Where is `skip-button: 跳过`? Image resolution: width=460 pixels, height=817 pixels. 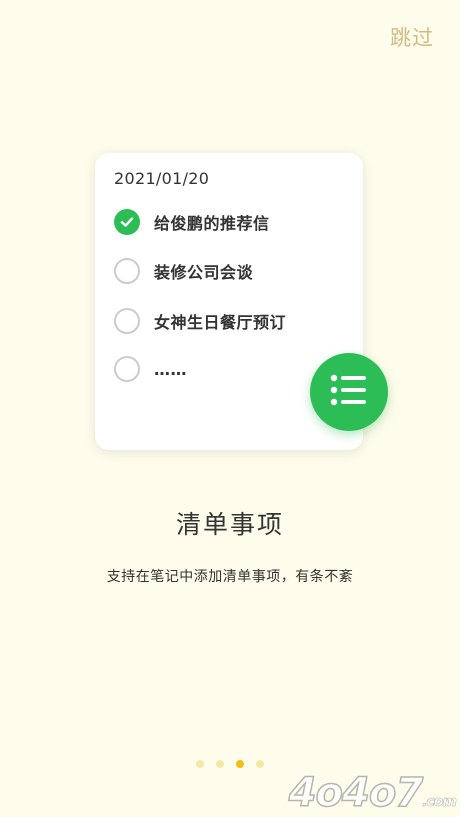
skip-button: 跳过 is located at coordinates (412, 37).